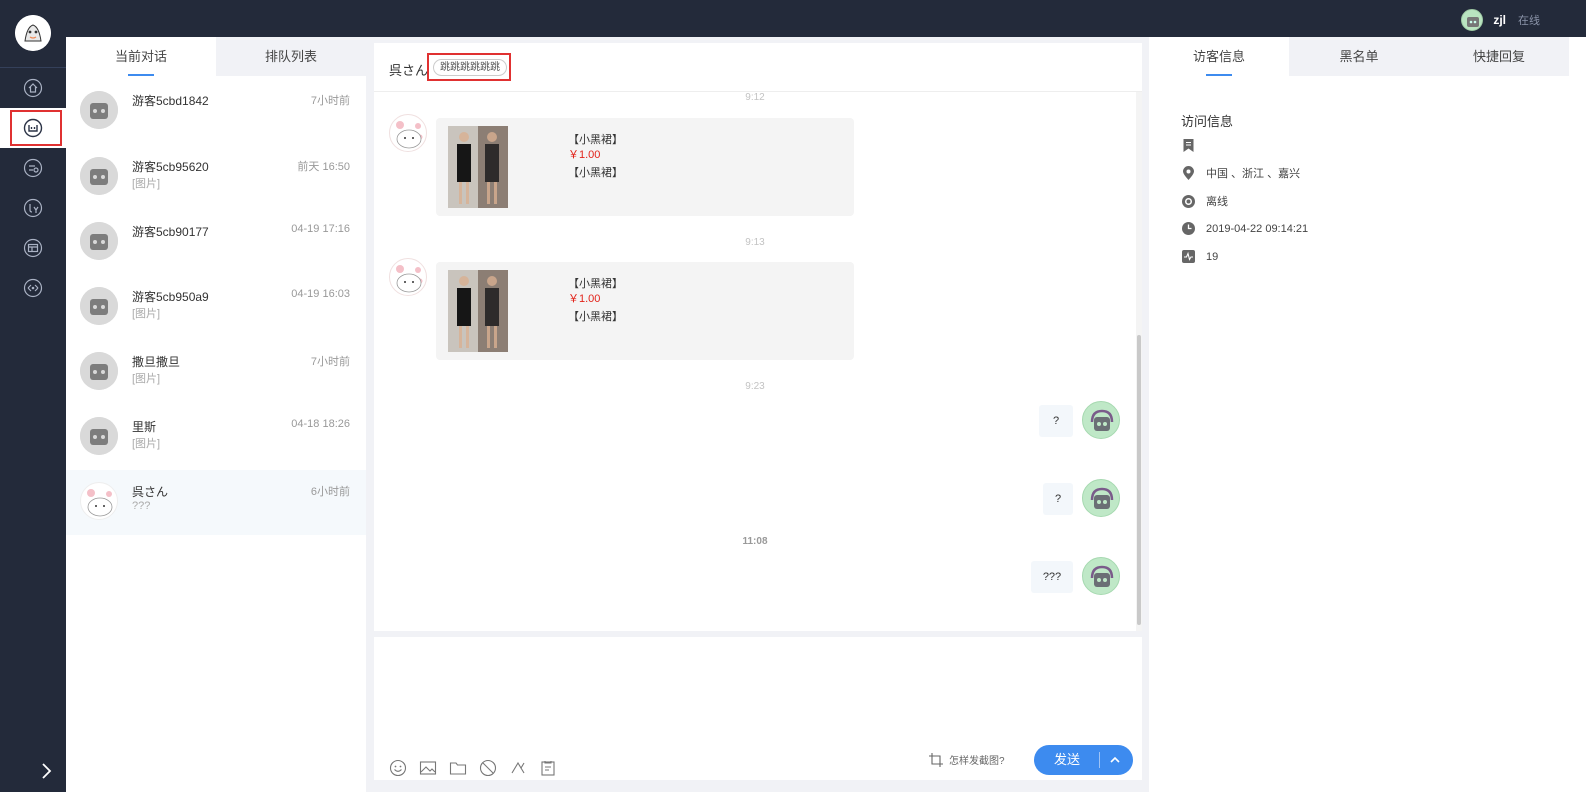  Describe the element at coordinates (330, 101) in the screenshot. I see `conversation-time: 7小时前` at that location.